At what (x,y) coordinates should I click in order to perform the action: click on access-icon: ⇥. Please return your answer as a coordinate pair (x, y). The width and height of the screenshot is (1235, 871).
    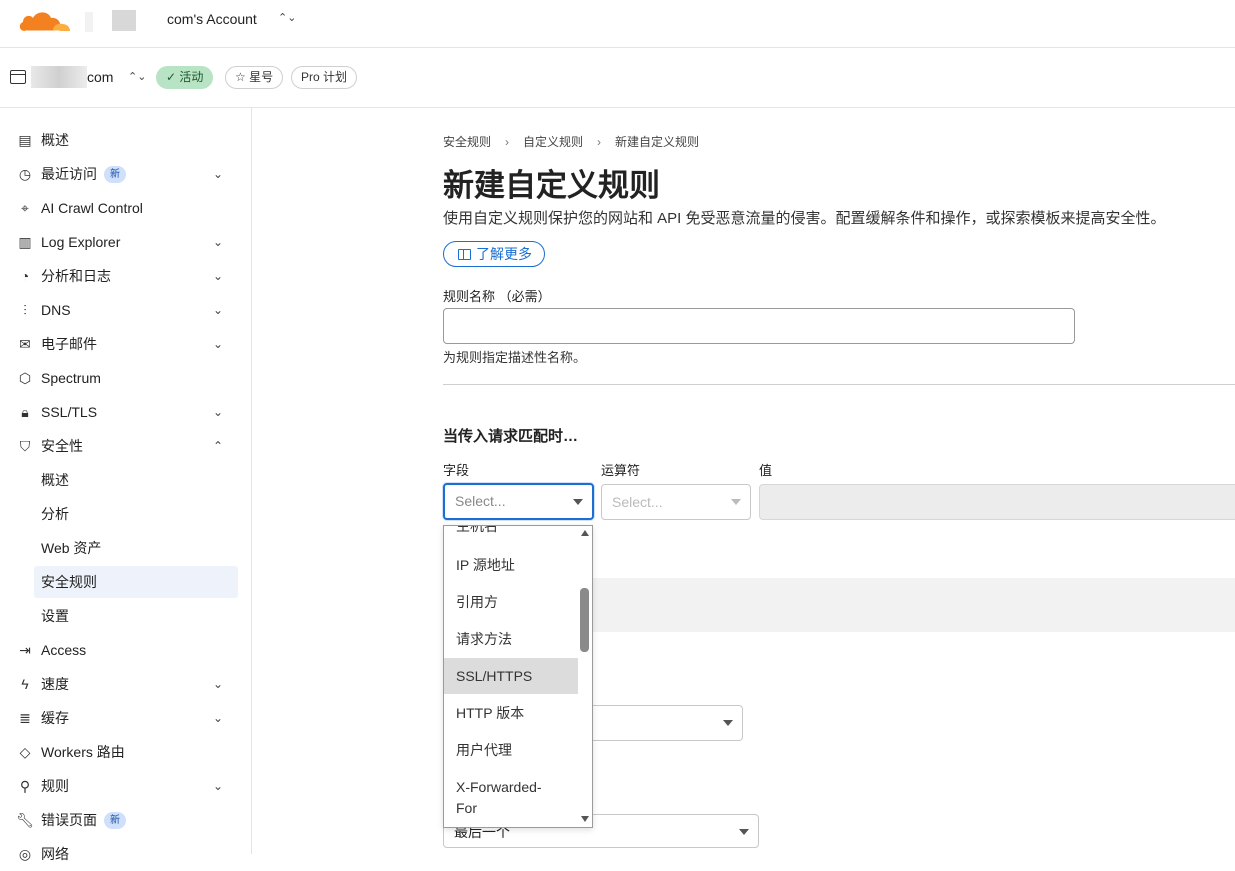
    Looking at the image, I should click on (25, 649).